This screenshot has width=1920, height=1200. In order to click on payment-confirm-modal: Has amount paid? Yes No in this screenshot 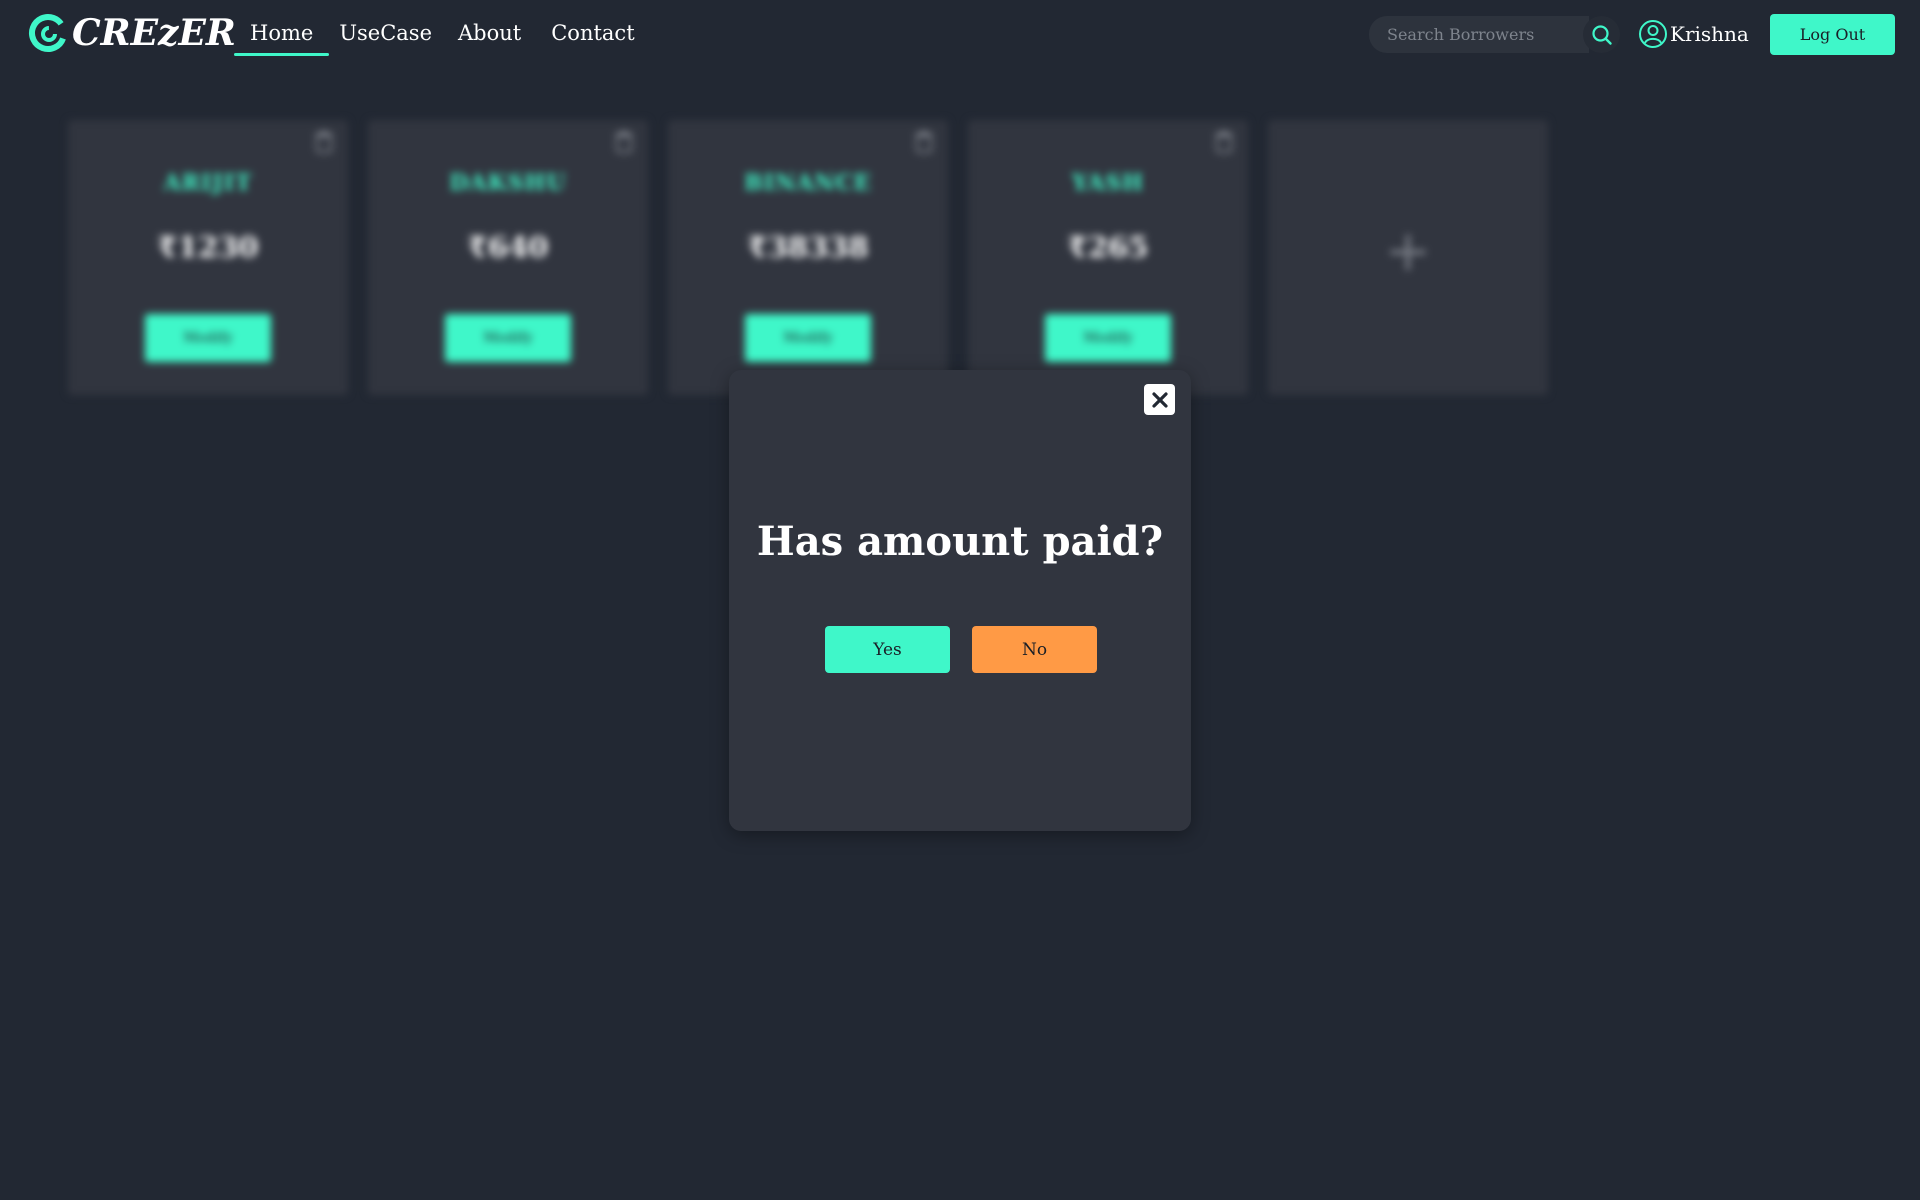, I will do `click(960, 600)`.